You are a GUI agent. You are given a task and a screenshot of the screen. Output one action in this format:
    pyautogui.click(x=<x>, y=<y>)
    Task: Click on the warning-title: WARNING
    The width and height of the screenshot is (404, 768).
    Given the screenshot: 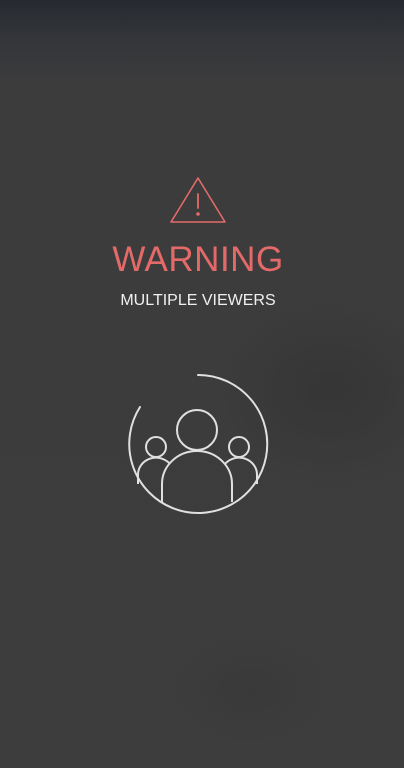 What is the action you would take?
    pyautogui.click(x=198, y=259)
    